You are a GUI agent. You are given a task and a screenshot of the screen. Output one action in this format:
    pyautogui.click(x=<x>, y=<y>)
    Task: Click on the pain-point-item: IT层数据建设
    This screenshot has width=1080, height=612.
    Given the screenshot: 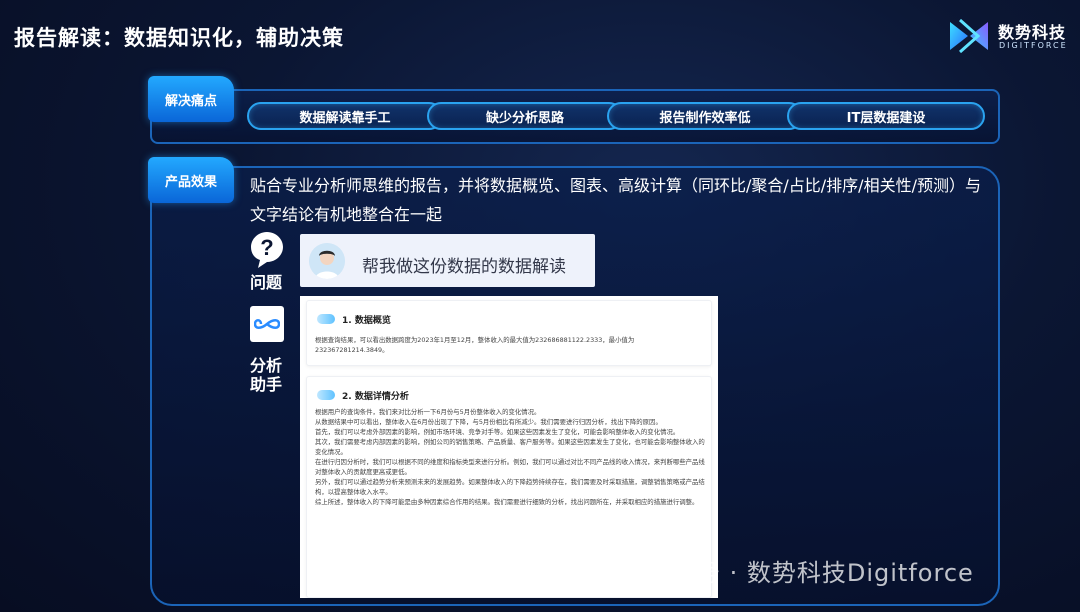 What is the action you would take?
    pyautogui.click(x=886, y=116)
    